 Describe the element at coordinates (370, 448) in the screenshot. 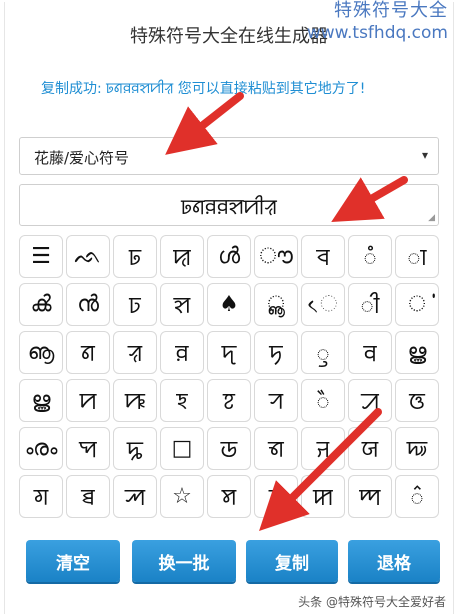

I see `symbol-cell: ꠎ` at that location.